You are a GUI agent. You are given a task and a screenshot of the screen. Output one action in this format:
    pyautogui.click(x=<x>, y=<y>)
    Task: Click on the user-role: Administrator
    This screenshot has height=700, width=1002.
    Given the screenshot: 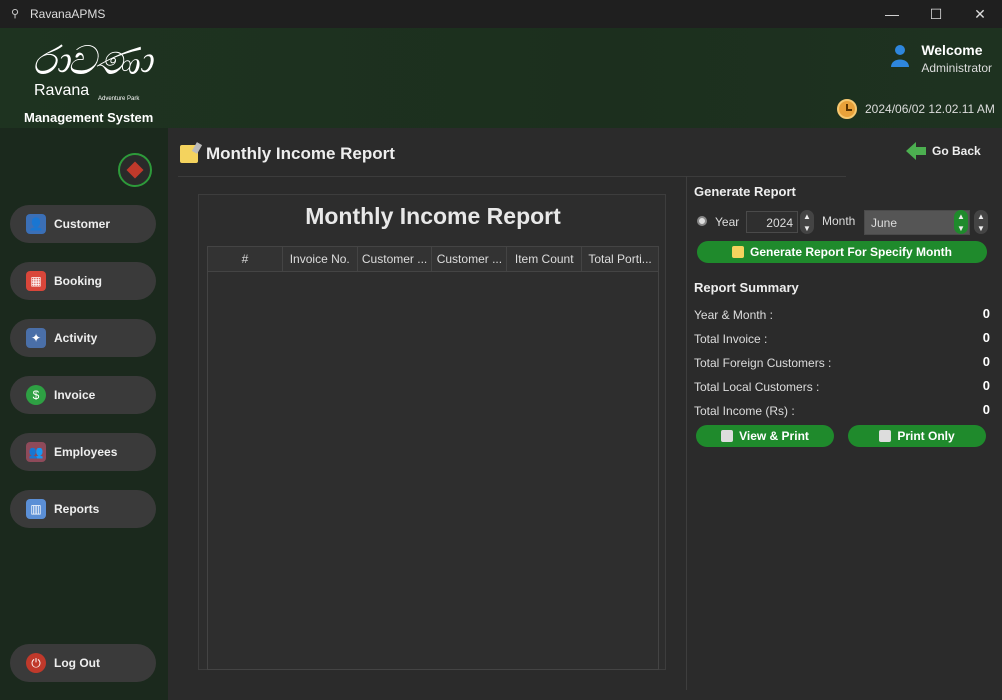 What is the action you would take?
    pyautogui.click(x=956, y=68)
    